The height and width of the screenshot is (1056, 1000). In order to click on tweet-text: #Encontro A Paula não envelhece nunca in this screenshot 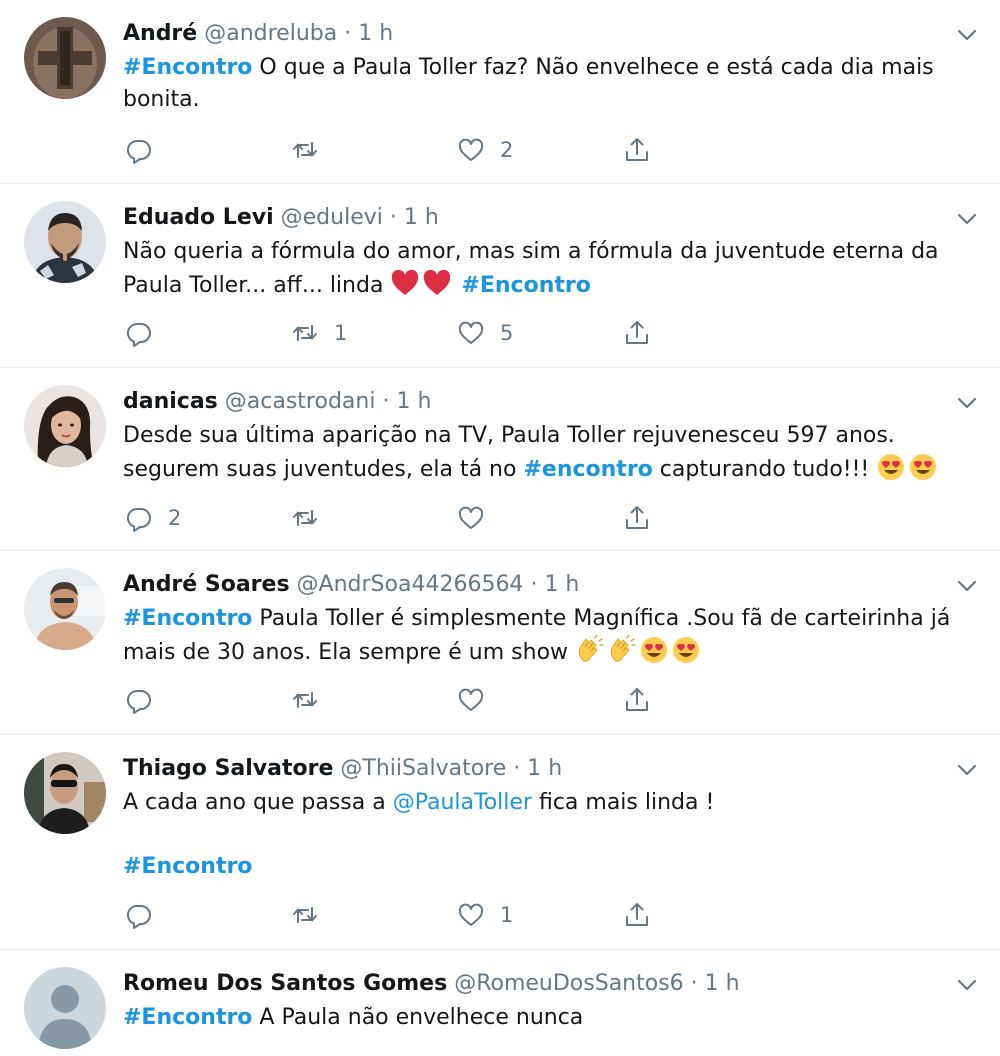, I will do `click(548, 1018)`.